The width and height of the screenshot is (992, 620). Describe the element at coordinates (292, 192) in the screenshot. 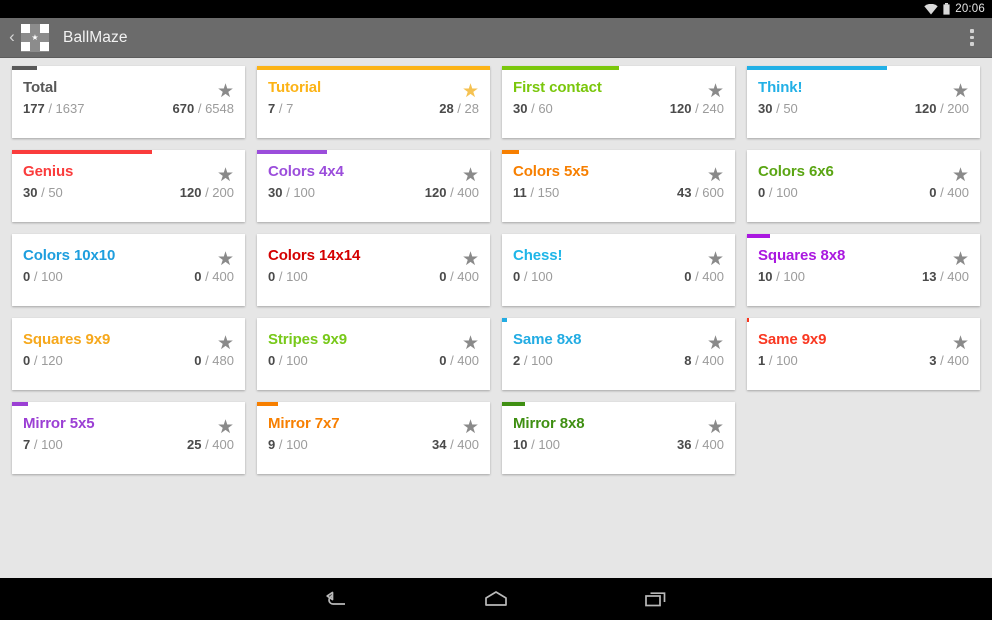

I see `levels-stat: 30 / 100` at that location.